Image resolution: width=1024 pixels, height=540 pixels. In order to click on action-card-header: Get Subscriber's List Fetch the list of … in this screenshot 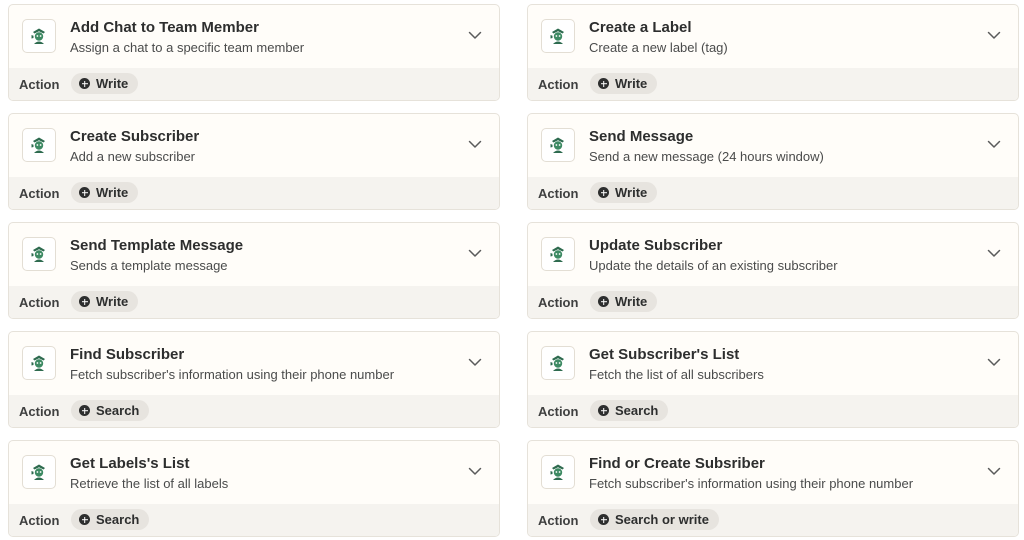, I will do `click(773, 364)`.